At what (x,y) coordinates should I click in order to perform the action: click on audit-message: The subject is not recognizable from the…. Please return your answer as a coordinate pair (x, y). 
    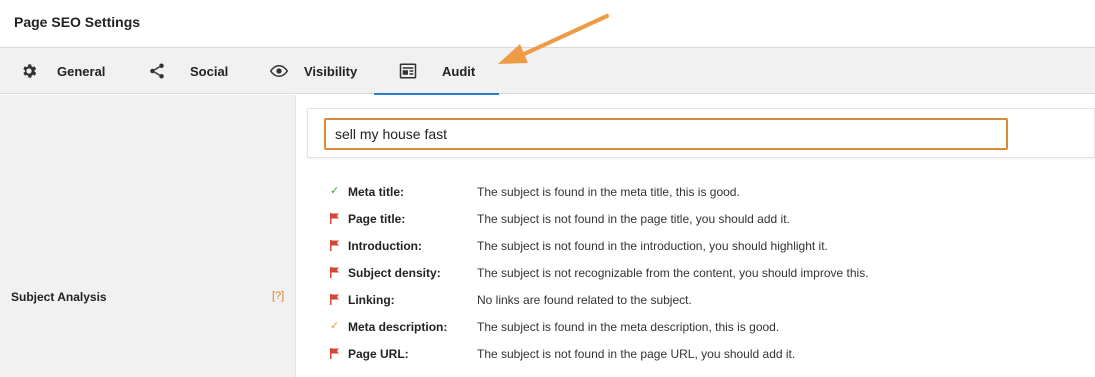
    Looking at the image, I should click on (673, 272).